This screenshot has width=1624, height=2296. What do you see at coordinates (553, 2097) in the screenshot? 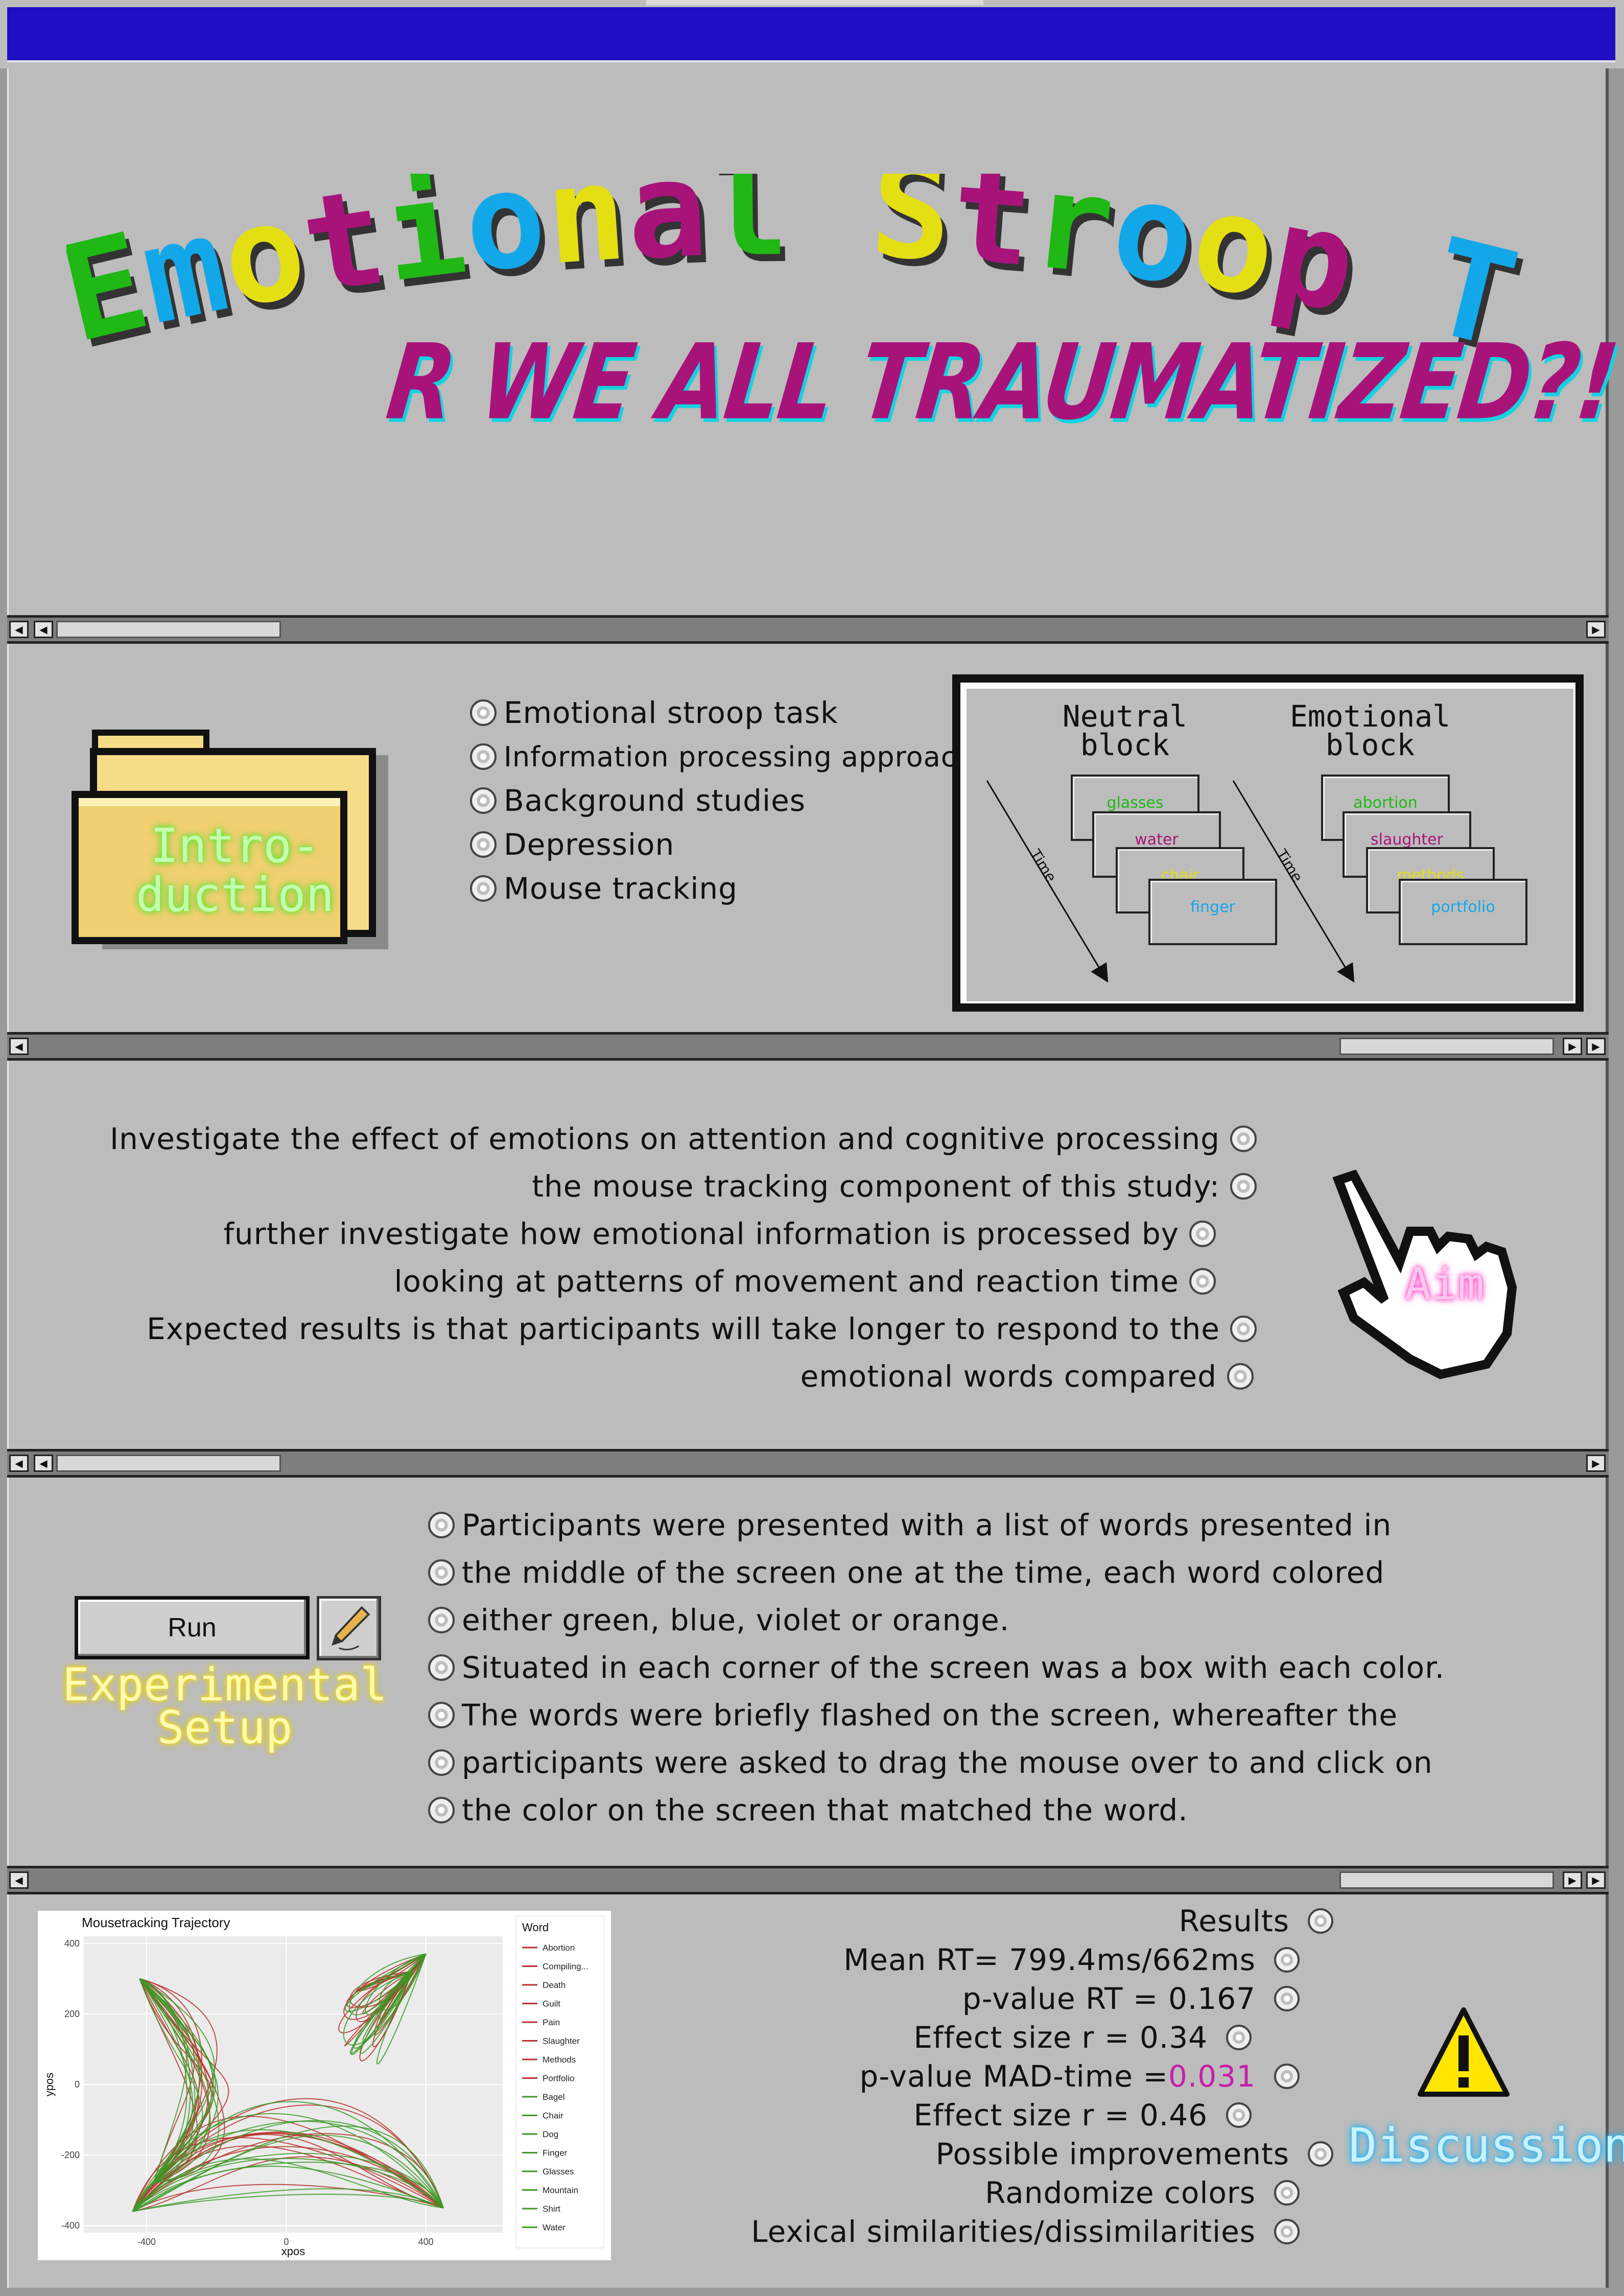
I see `legend-label: Bagel` at bounding box center [553, 2097].